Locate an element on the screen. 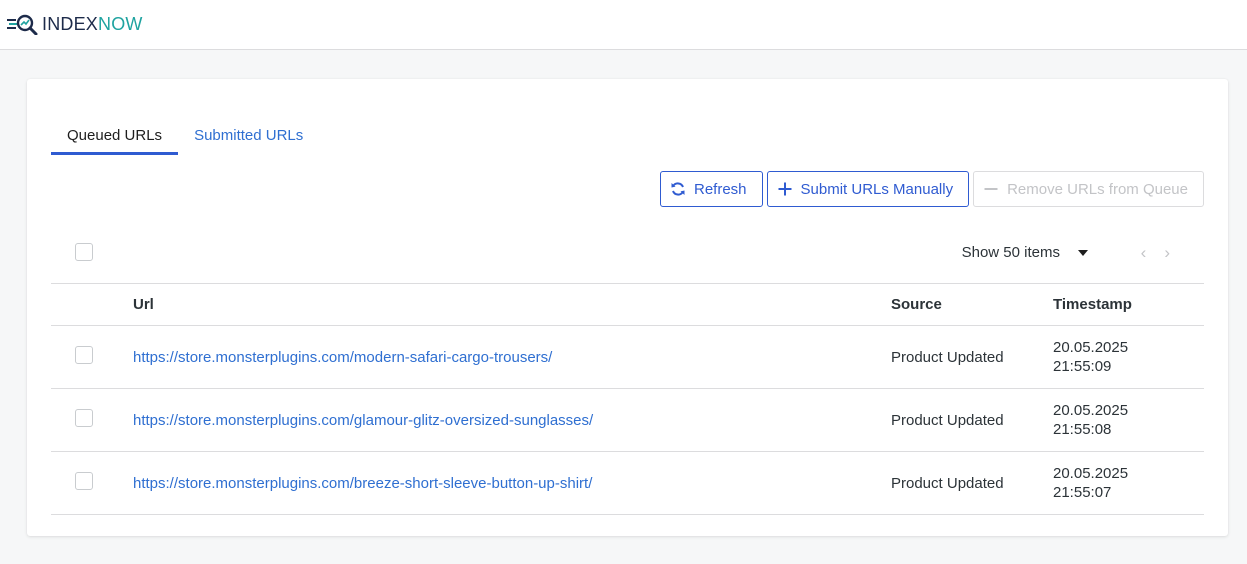  logo-text: INDEXNOW is located at coordinates (92, 24).